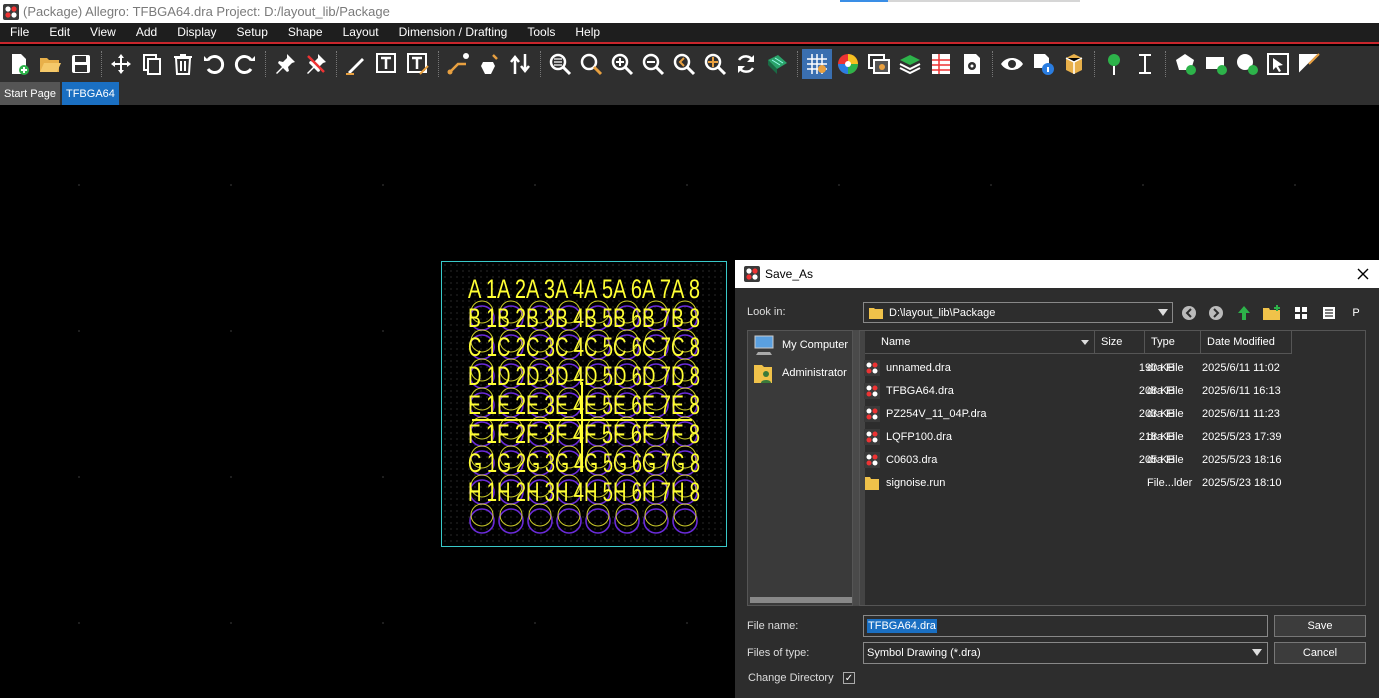 This screenshot has height=698, width=1379. I want to click on pin-button, so click(285, 64).